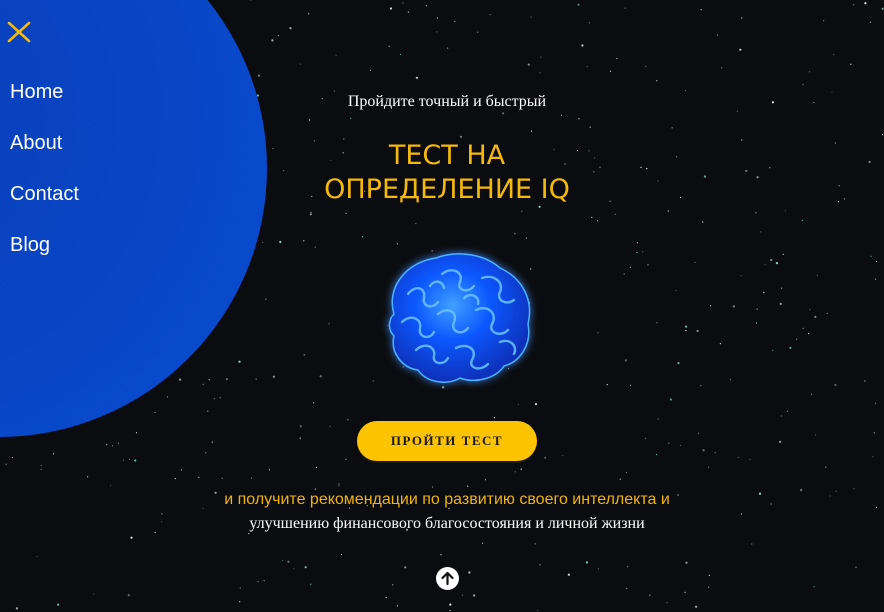 The height and width of the screenshot is (612, 884). What do you see at coordinates (19, 32) in the screenshot?
I see `close-icon` at bounding box center [19, 32].